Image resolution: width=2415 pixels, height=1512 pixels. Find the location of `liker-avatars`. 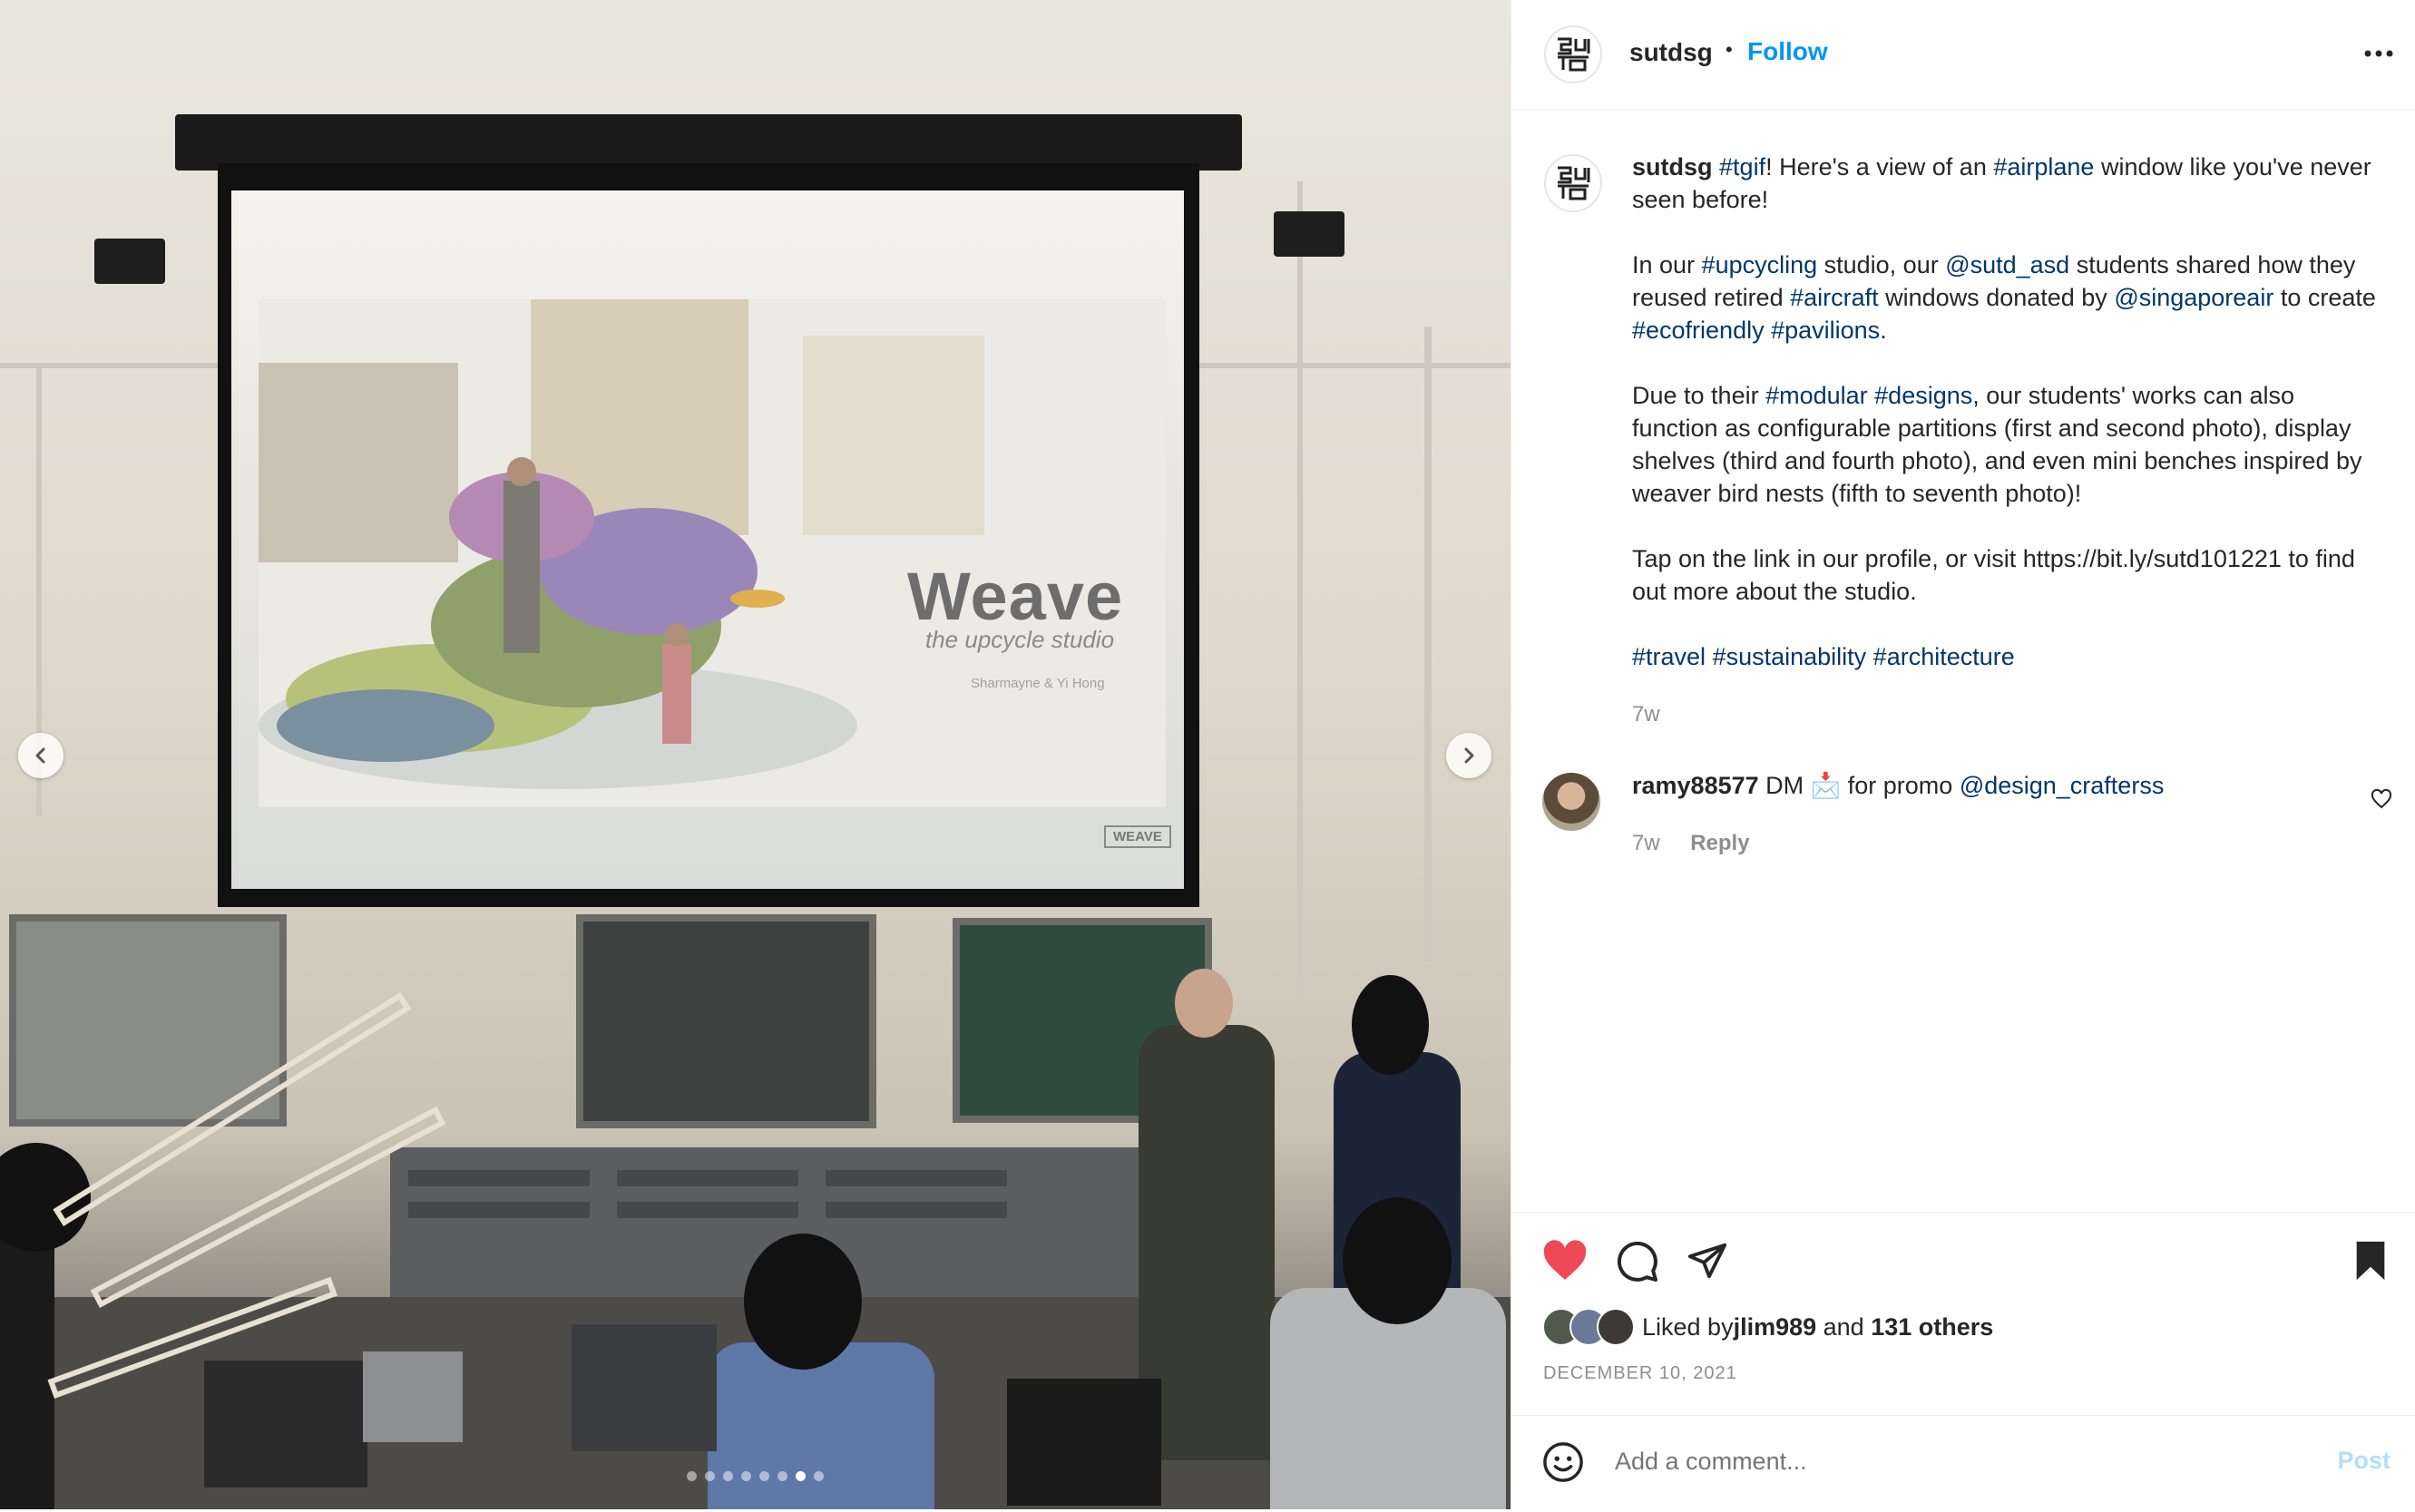

liker-avatars is located at coordinates (1588, 1327).